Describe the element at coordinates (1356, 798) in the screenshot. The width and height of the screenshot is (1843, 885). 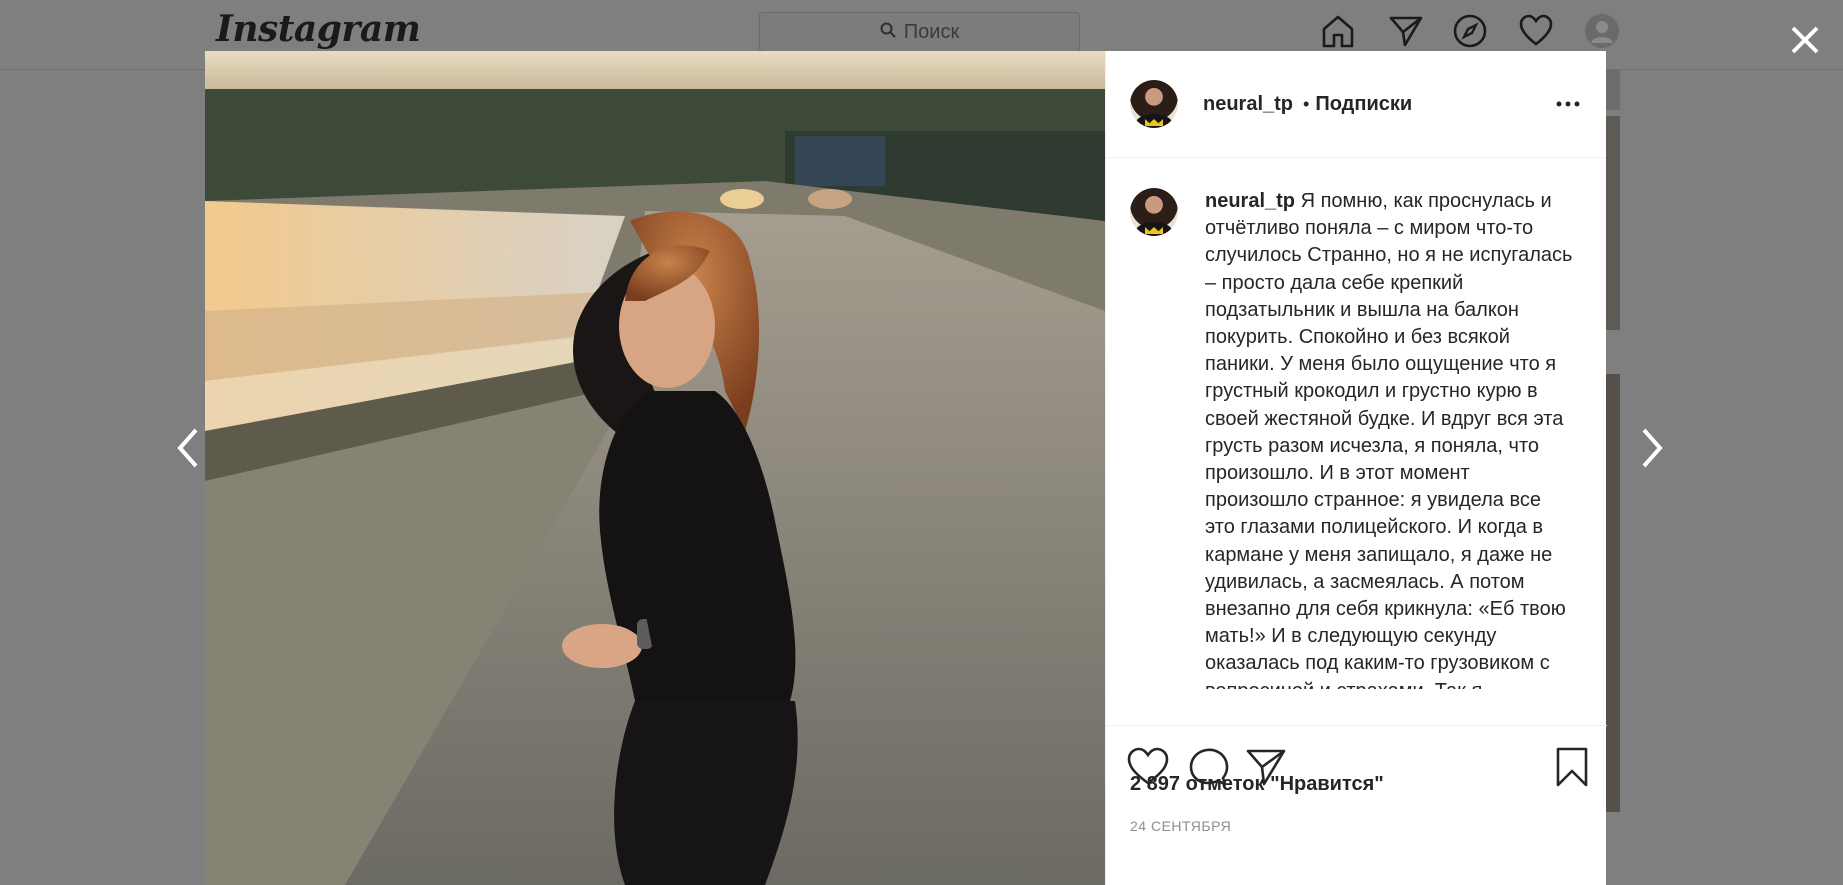
I see `post-actions-section` at that location.